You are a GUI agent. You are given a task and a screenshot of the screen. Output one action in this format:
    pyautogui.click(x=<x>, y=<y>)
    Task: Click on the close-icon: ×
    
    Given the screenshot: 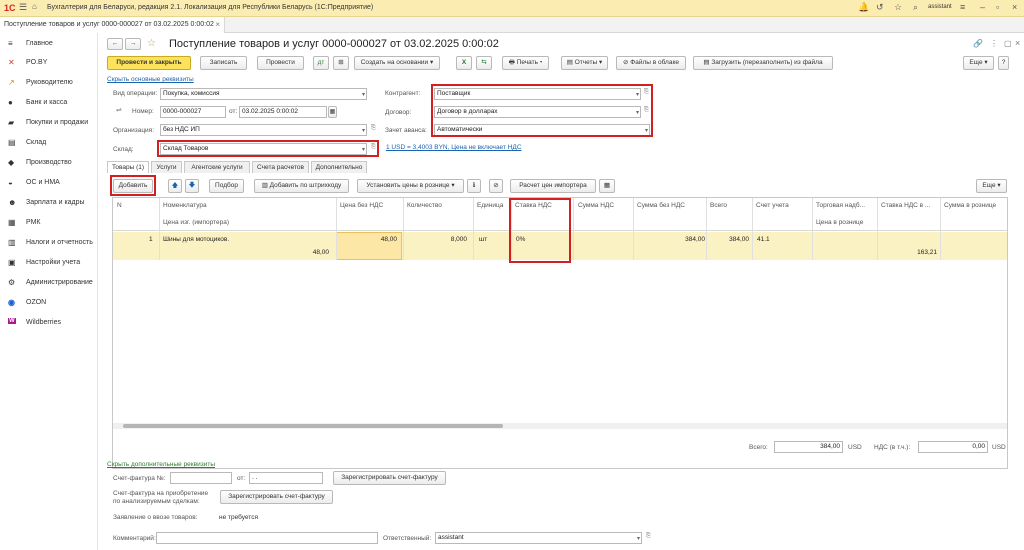 What is the action you would take?
    pyautogui.click(x=1014, y=7)
    